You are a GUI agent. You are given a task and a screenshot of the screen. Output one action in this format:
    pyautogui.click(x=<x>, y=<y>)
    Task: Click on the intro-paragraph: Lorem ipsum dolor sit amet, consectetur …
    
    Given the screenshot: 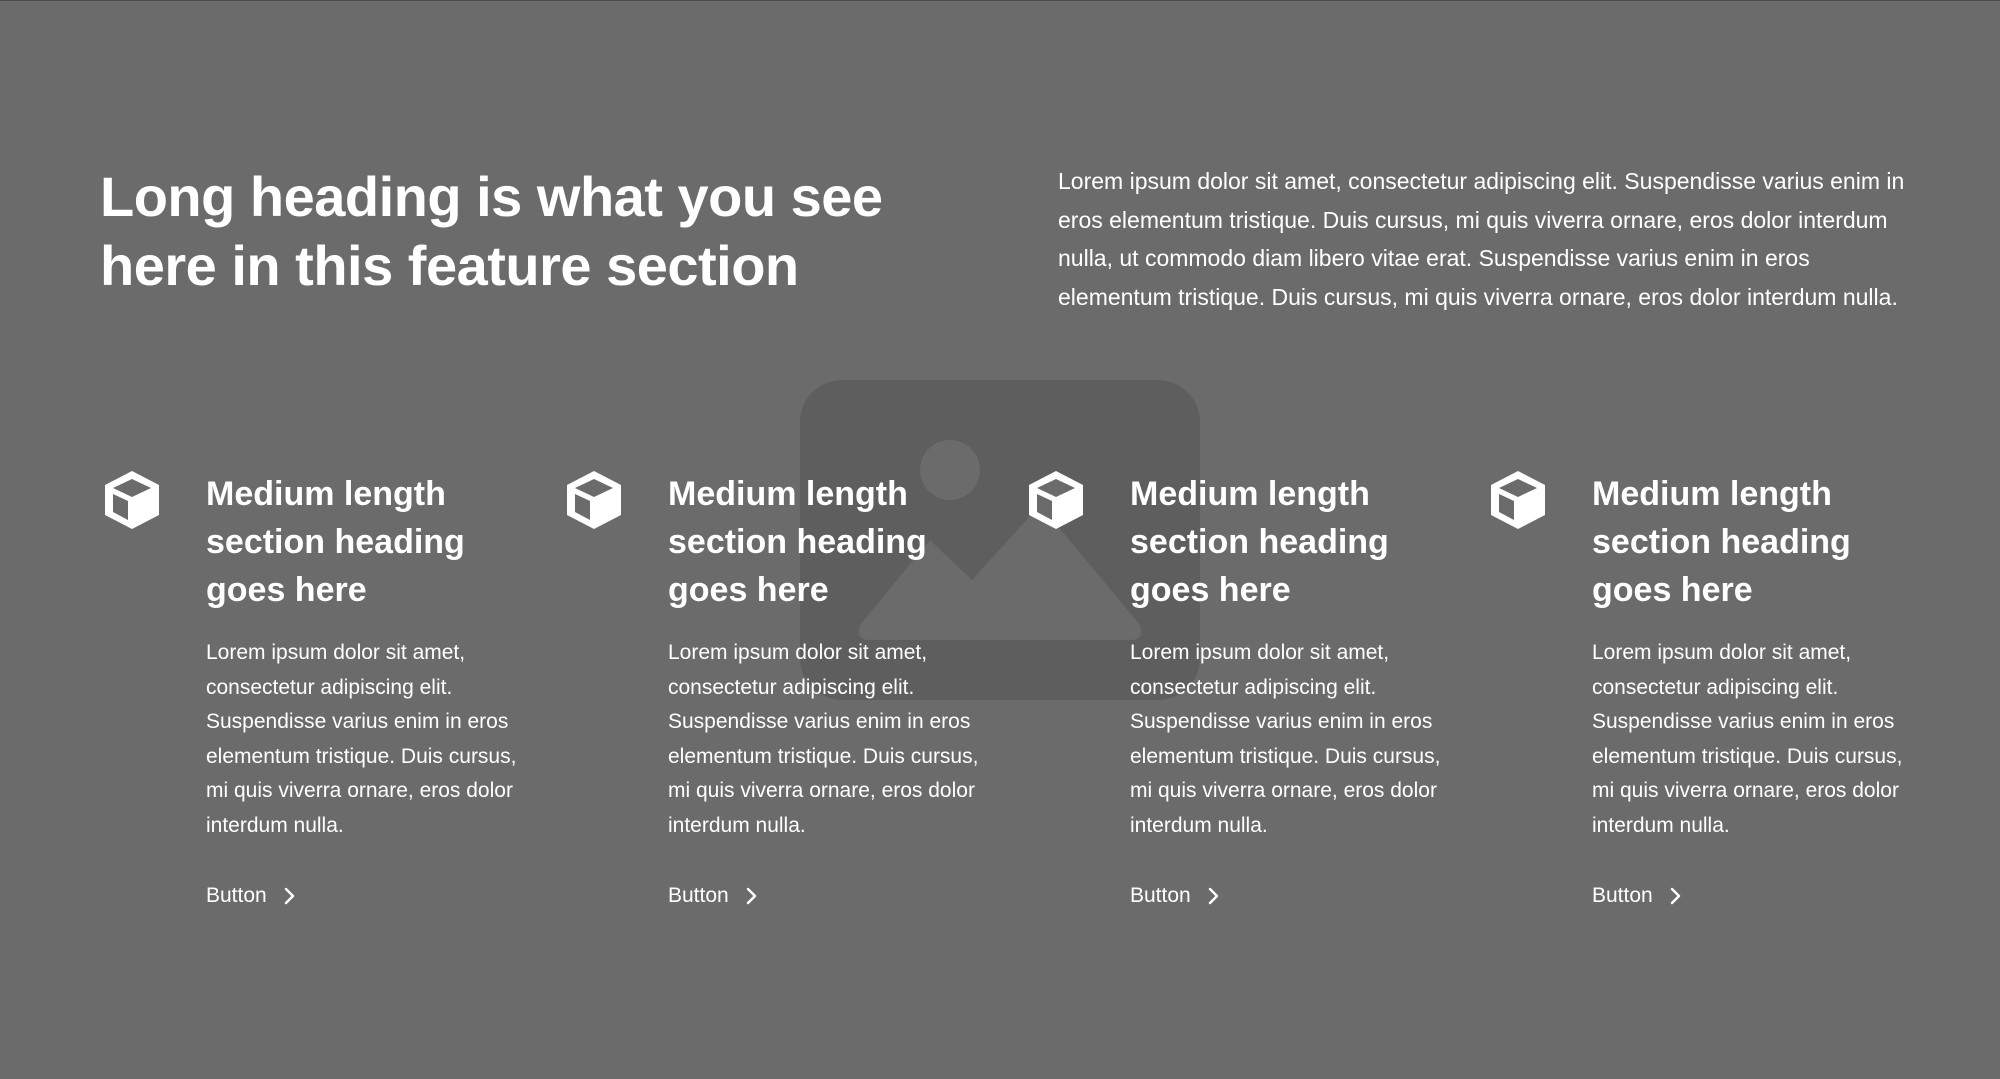 What is the action you would take?
    pyautogui.click(x=1481, y=239)
    